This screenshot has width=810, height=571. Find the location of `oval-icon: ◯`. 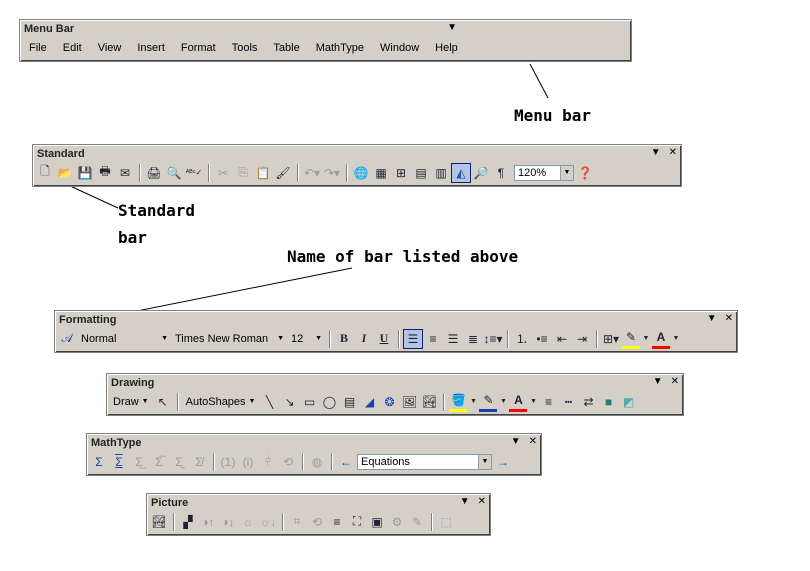

oval-icon: ◯ is located at coordinates (329, 402).